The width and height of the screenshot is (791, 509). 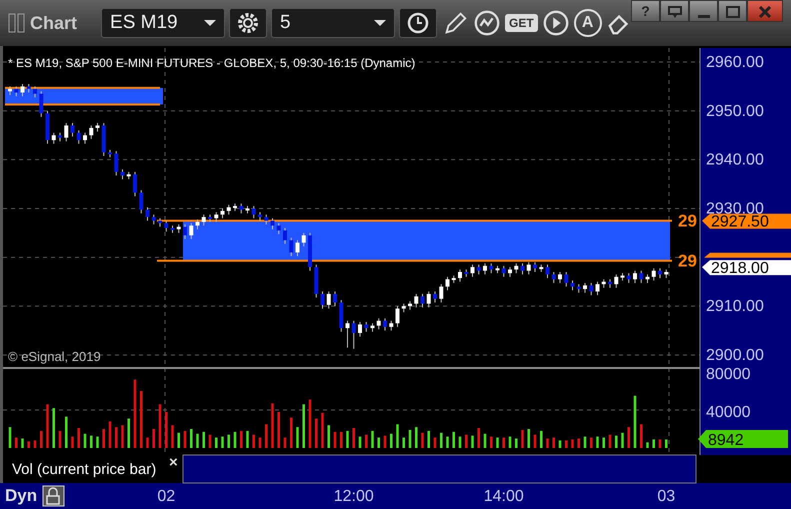 What do you see at coordinates (248, 23) in the screenshot?
I see `settings-button` at bounding box center [248, 23].